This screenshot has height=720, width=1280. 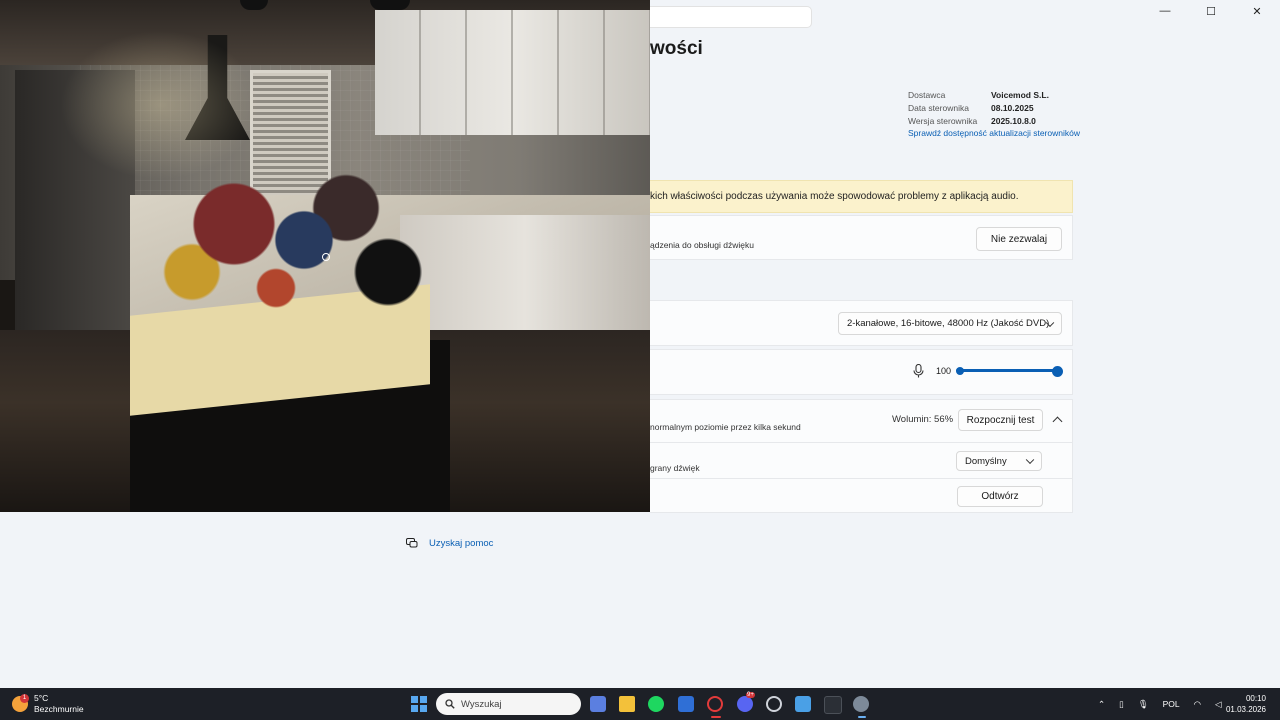 What do you see at coordinates (1255, 698) in the screenshot?
I see `clock-time: 00:10` at bounding box center [1255, 698].